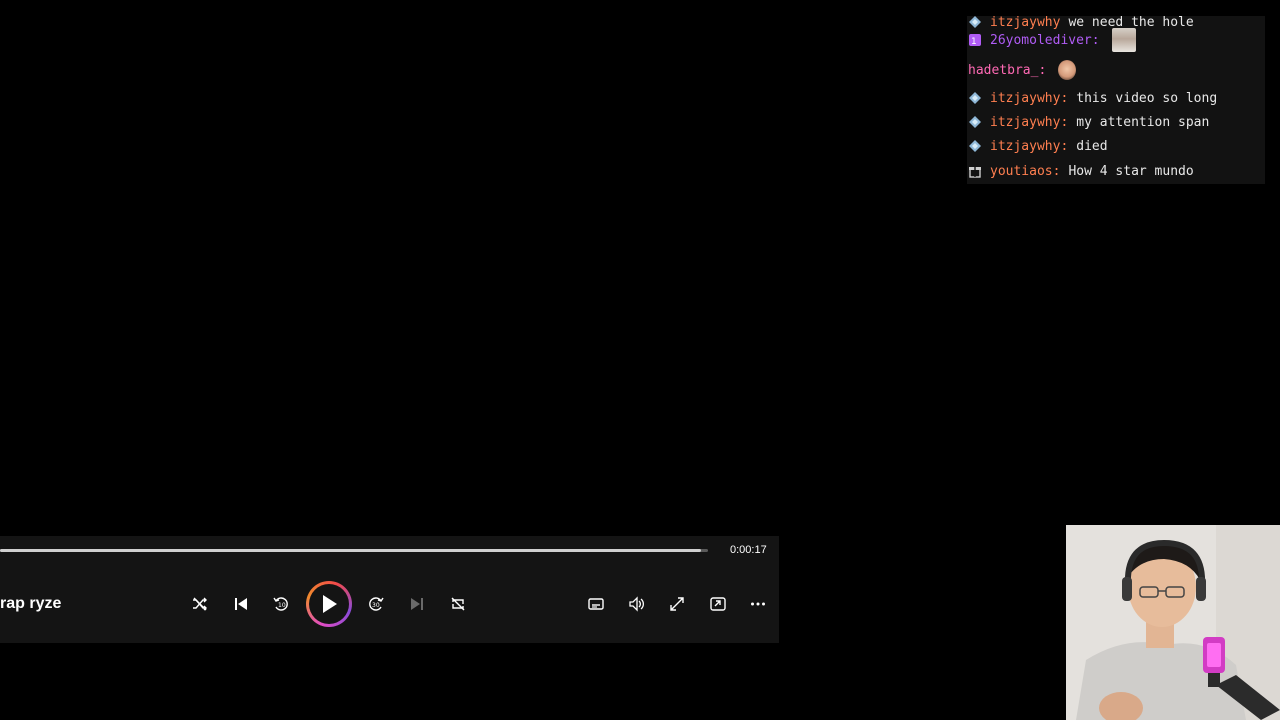 The image size is (1280, 720). I want to click on seek-bar-fill, so click(350, 550).